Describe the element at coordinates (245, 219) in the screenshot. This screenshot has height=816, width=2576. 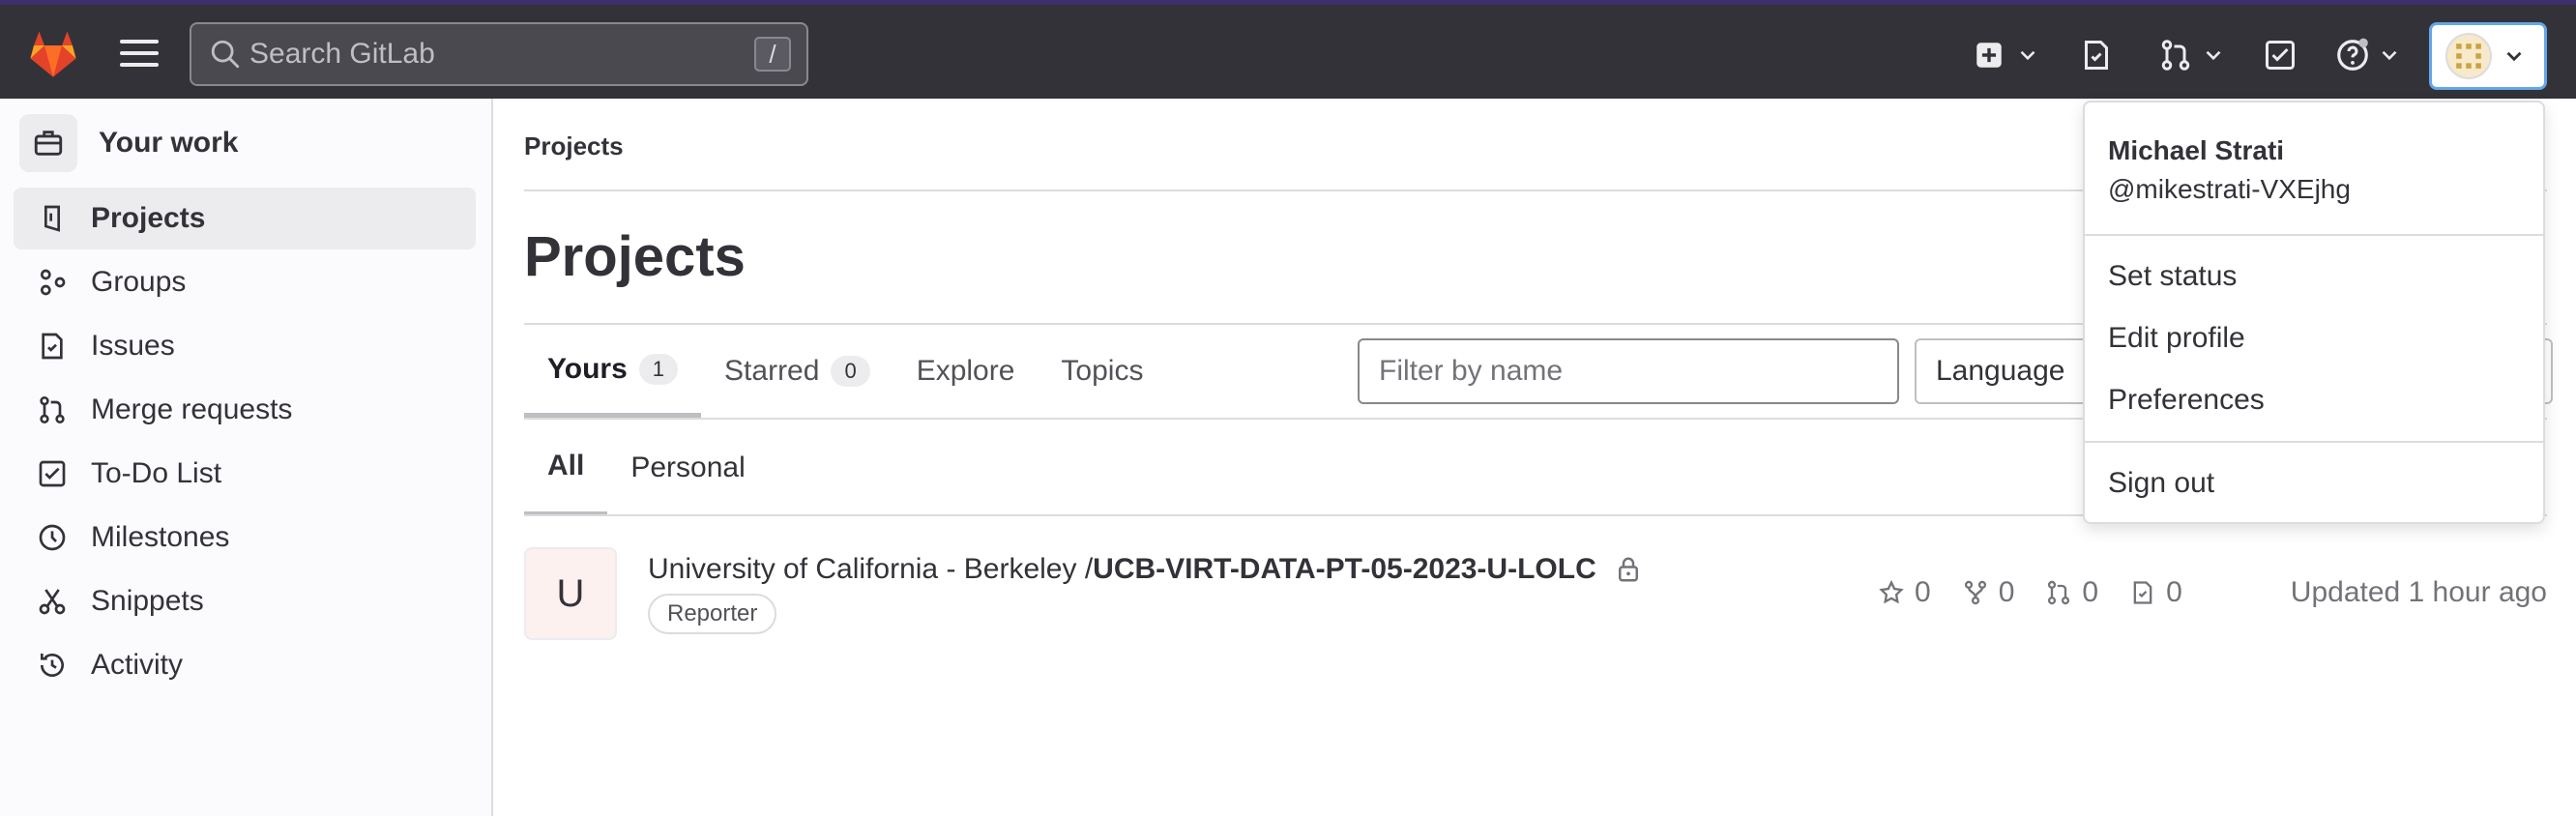
I see `sidebar-item-projects: Projects` at that location.